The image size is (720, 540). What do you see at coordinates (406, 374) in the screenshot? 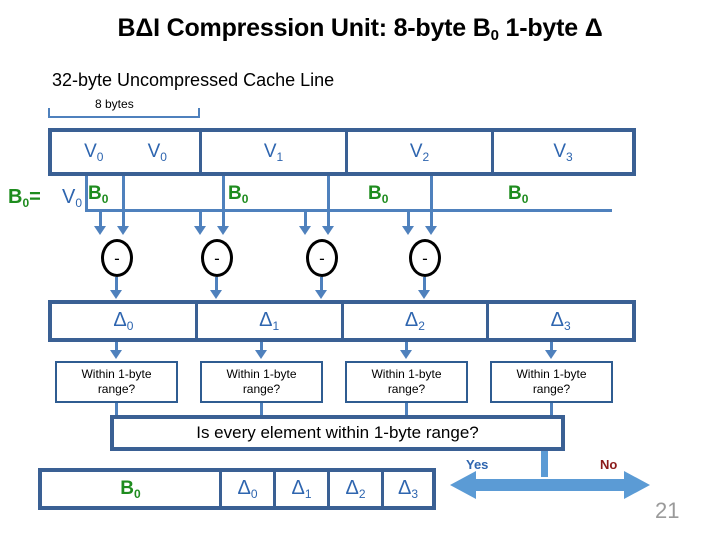
I see `range-check-2-line1: Within 1-byte` at bounding box center [406, 374].